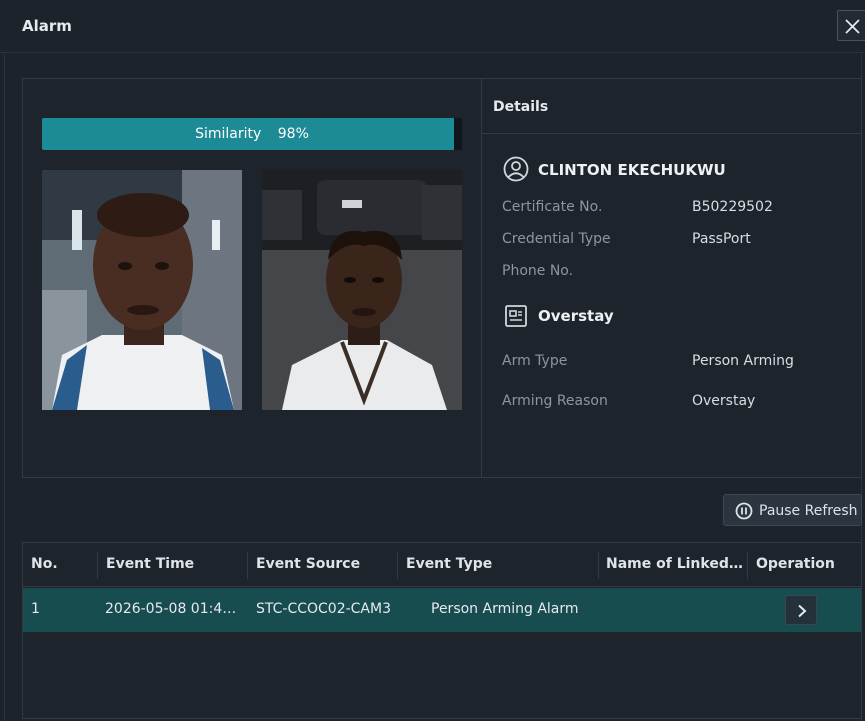 The height and width of the screenshot is (721, 865). I want to click on title-bar: Alarm, so click(432, 26).